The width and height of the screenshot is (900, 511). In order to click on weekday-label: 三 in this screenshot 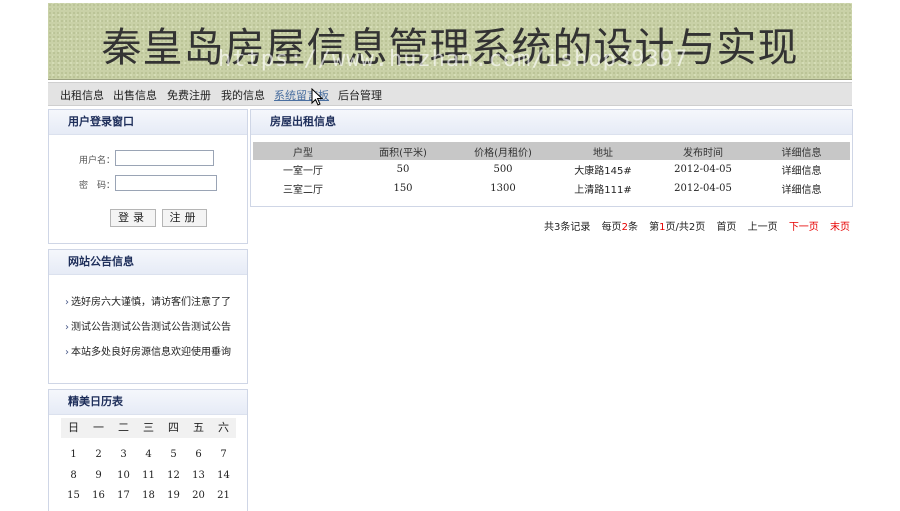, I will do `click(148, 427)`.